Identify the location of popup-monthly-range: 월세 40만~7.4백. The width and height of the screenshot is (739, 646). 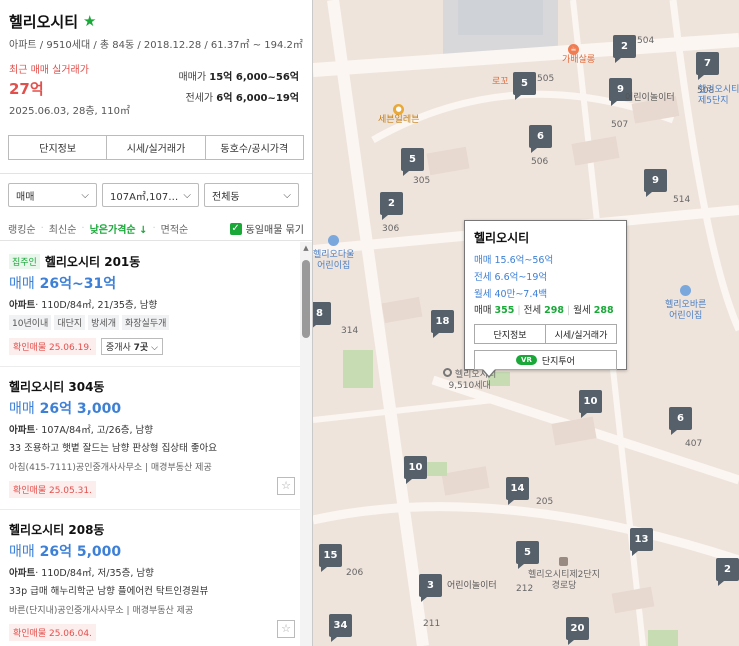
(511, 294).